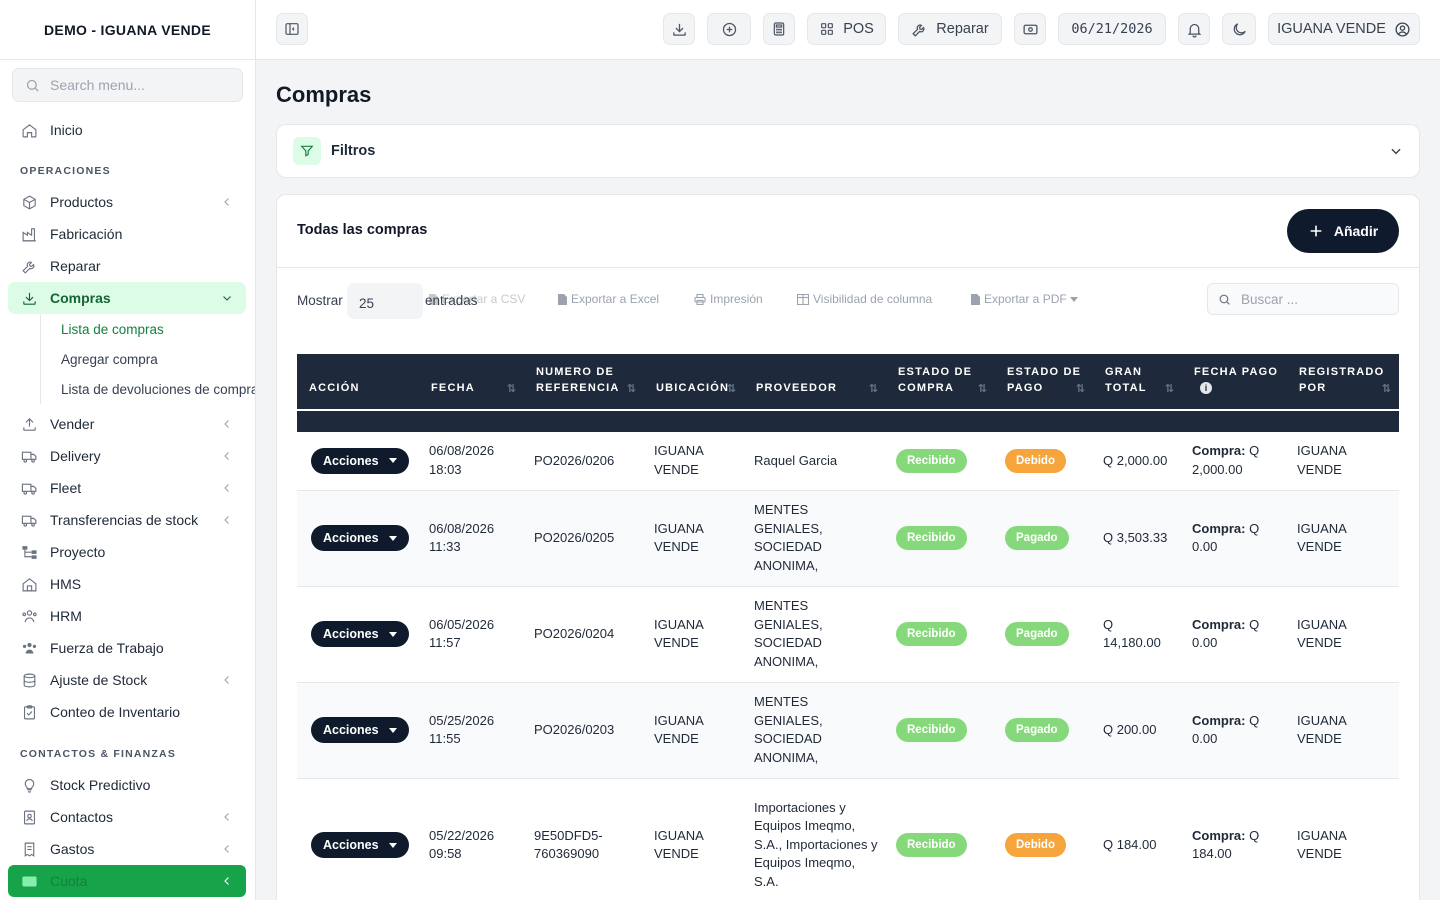 This screenshot has height=900, width=1440. Describe the element at coordinates (127, 488) in the screenshot. I see `sidebar-item-fleet: Fleet` at that location.